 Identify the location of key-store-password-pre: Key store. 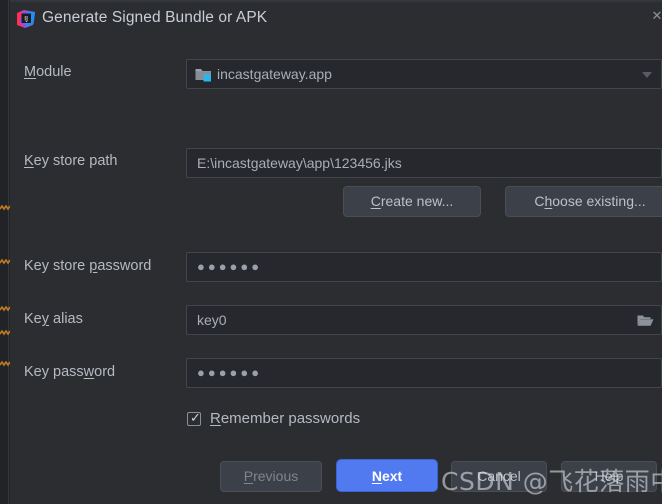
(57, 266).